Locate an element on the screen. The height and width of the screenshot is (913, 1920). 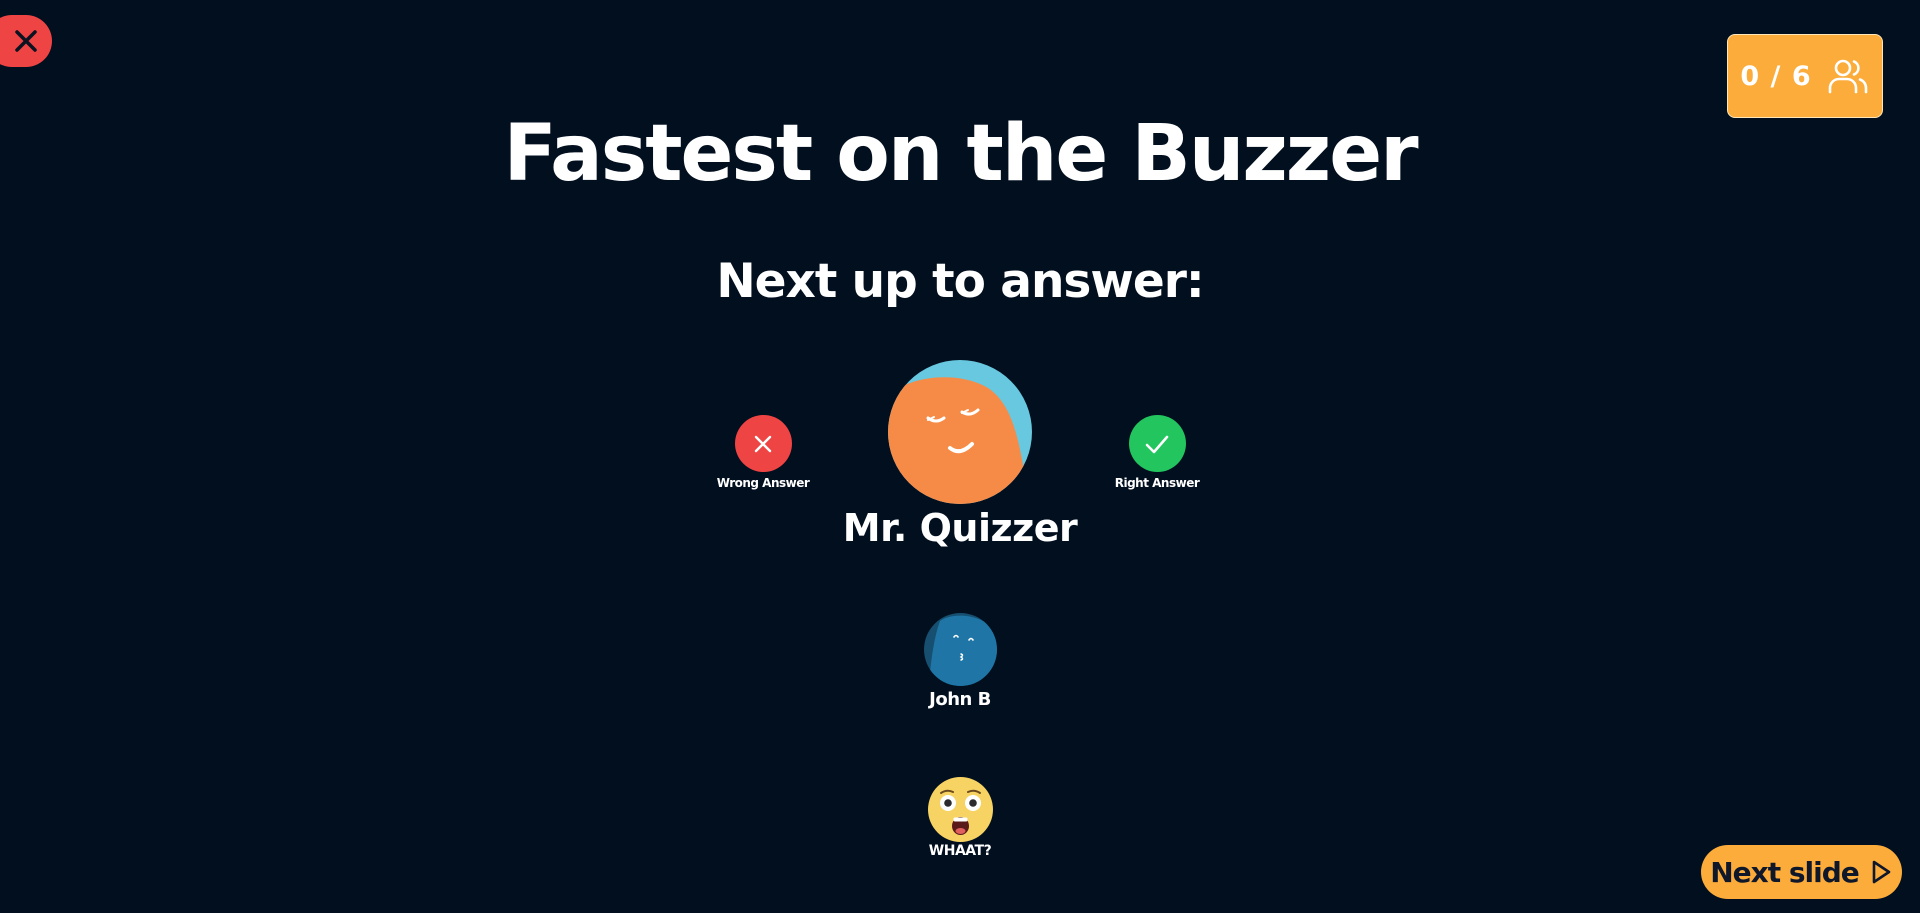
right-answer-label: Right Answer is located at coordinates (1157, 483).